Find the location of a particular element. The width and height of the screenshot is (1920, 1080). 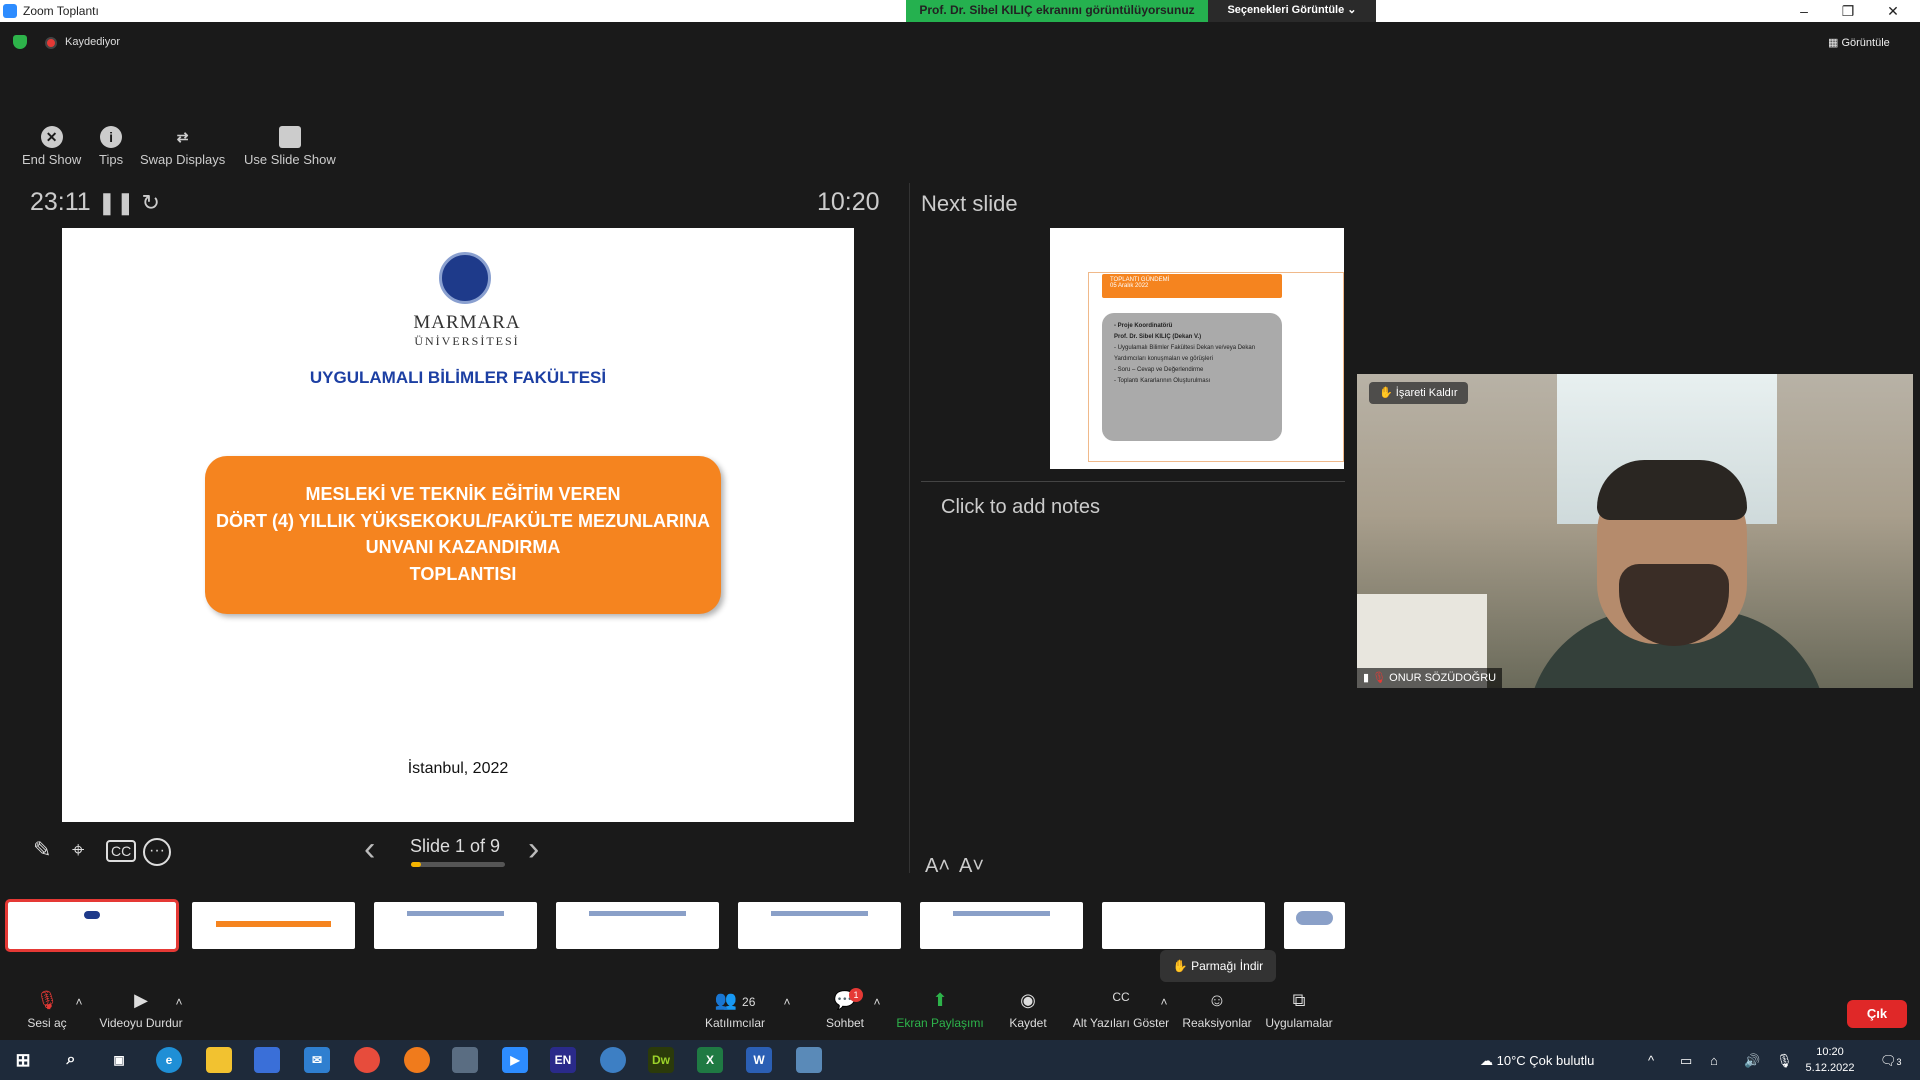

tips-button: i Tips is located at coordinates (111, 146).